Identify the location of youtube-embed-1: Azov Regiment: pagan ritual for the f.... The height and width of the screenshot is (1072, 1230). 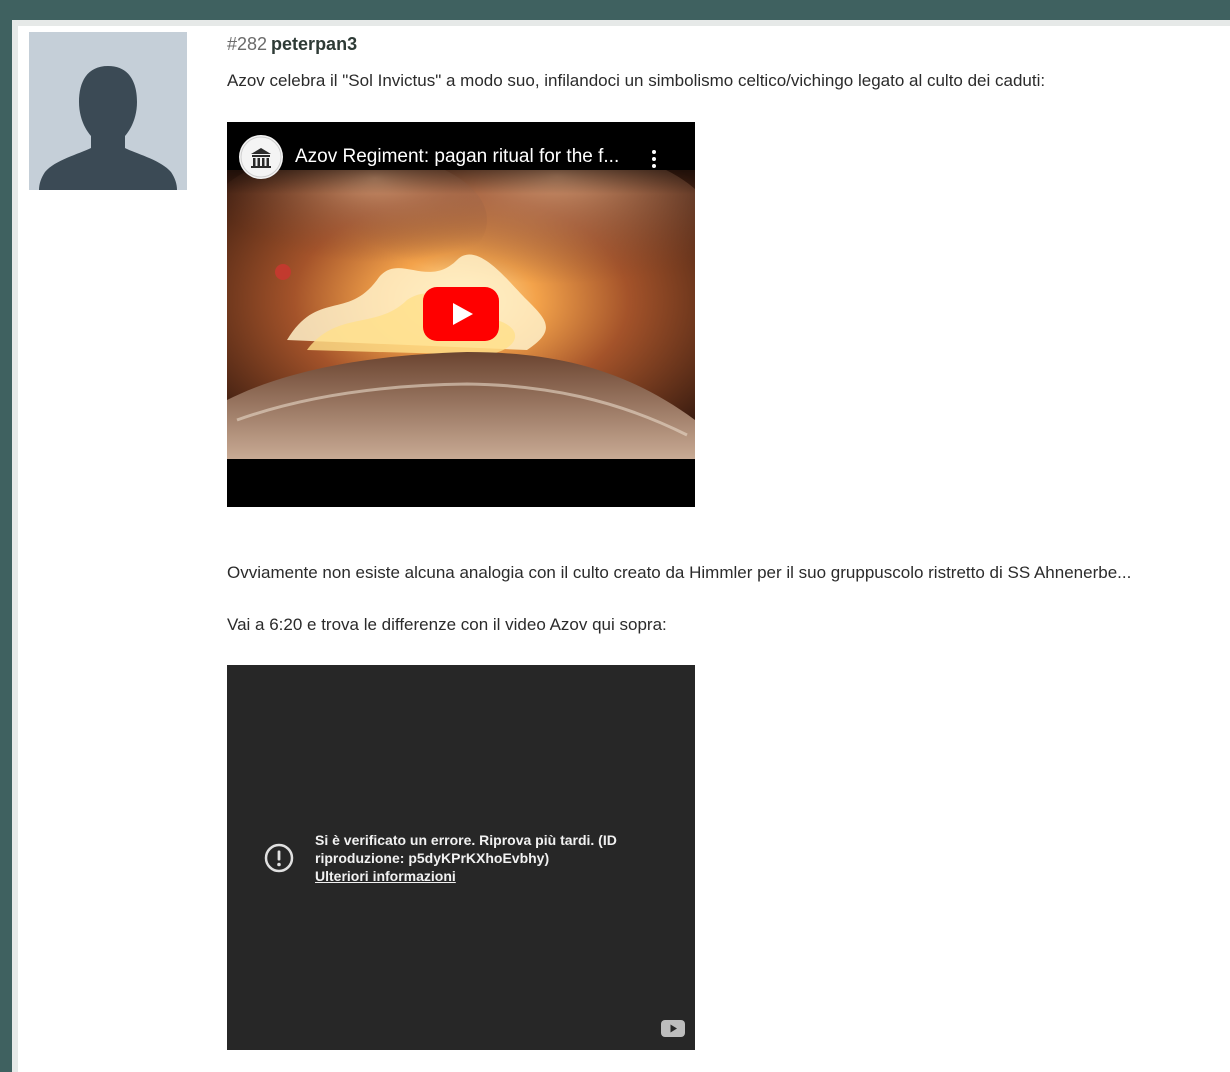
(461, 314).